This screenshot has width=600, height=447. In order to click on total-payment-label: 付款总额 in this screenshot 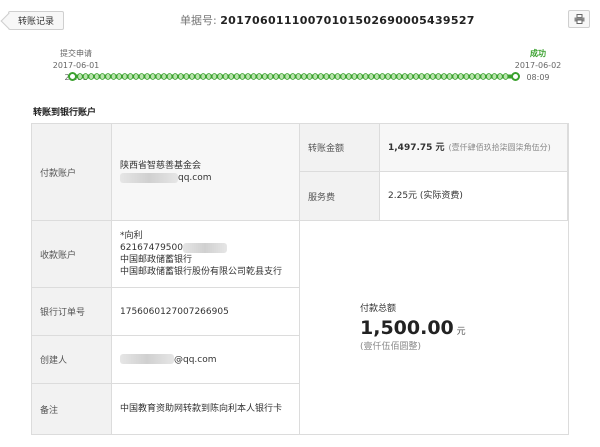, I will do `click(378, 308)`.